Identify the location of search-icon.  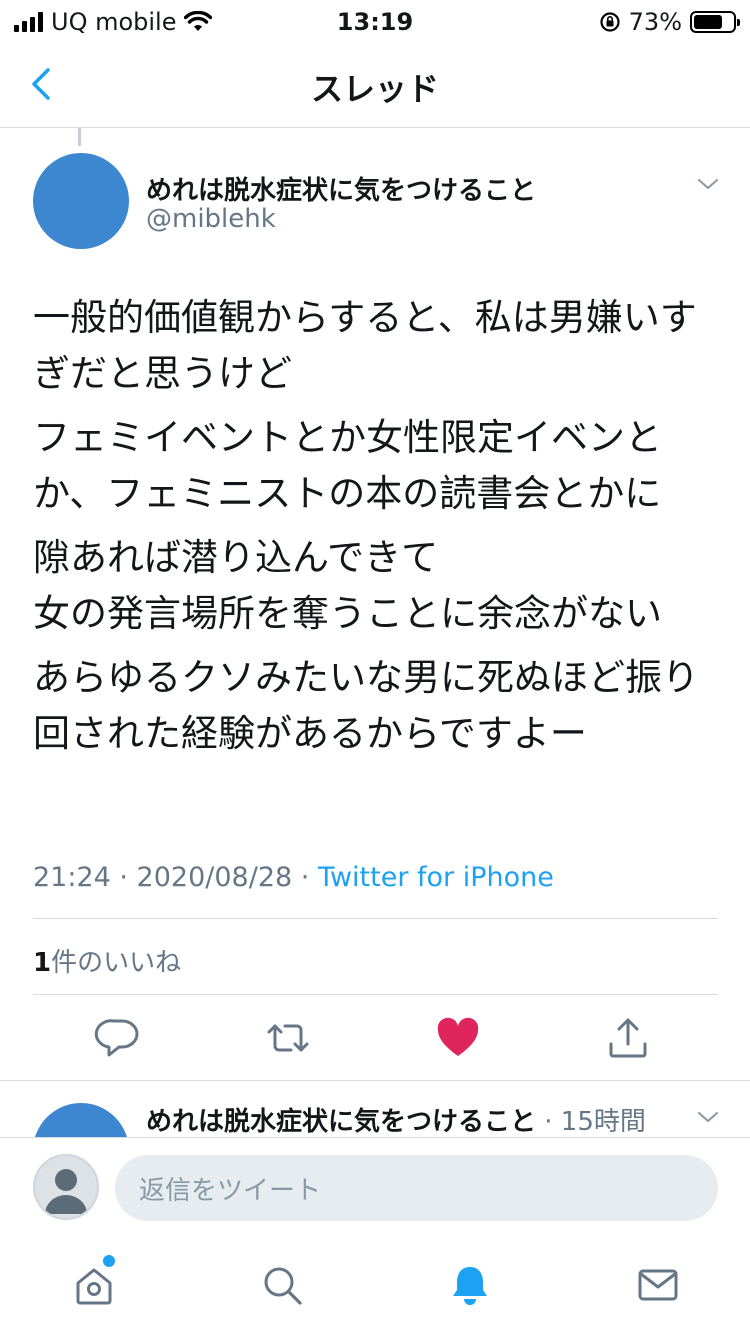
(282, 1285).